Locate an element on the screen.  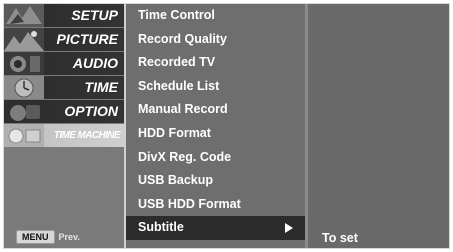
sidebar-item-label: SETUP is located at coordinates (94, 15).